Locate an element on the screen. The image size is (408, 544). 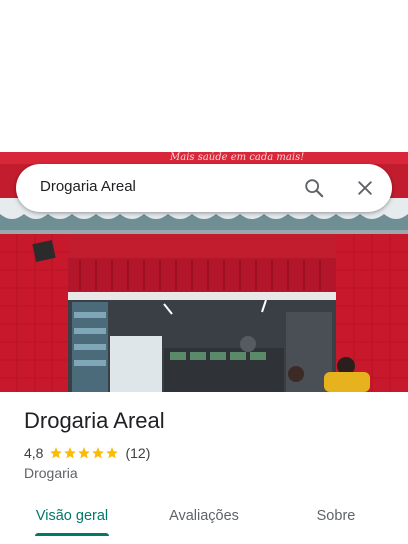
tab-about: Sobre is located at coordinates (336, 516).